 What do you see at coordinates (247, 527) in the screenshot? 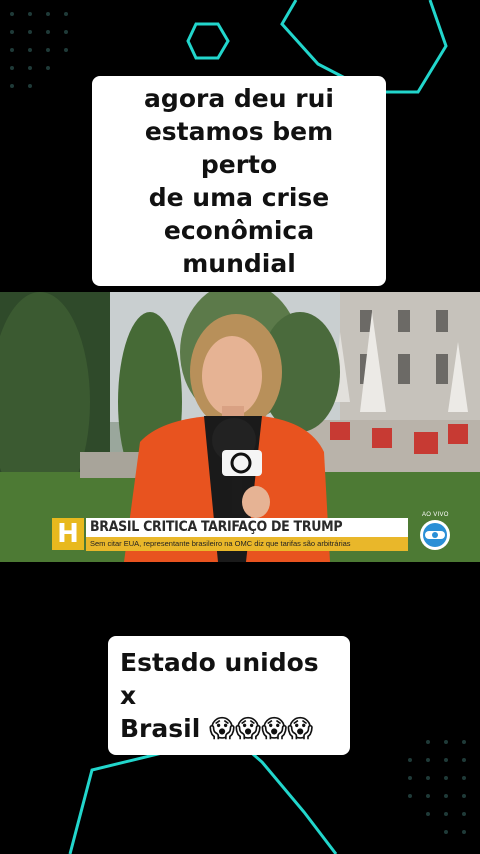
I see `news-headline: BRASIL CRITICA TARIFAÇO DE TRUMP` at bounding box center [247, 527].